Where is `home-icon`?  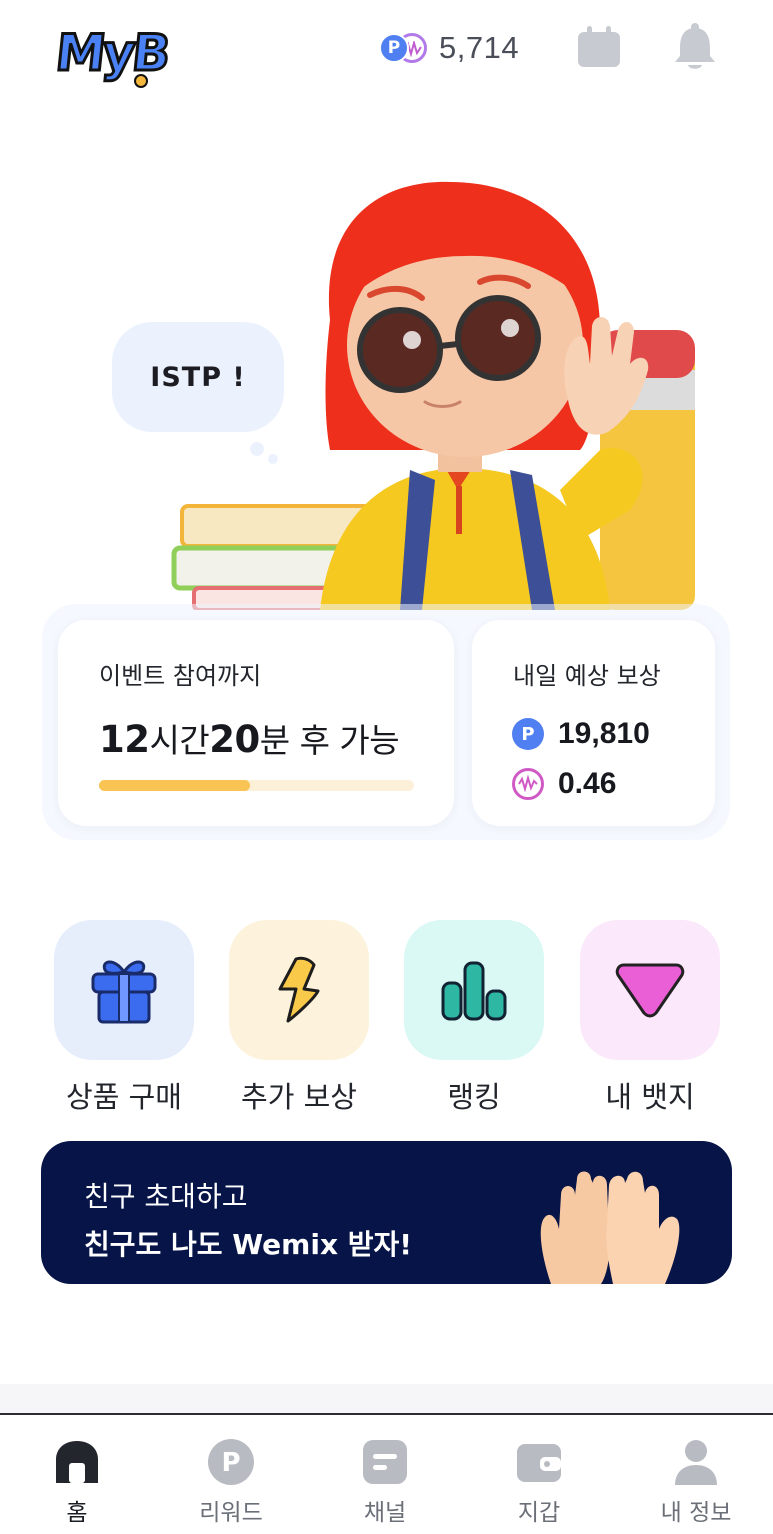
home-icon is located at coordinates (77, 1462).